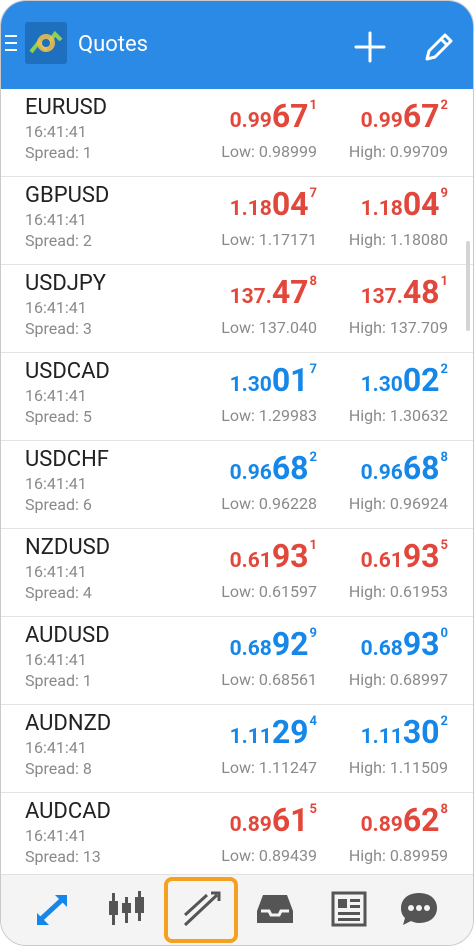 The width and height of the screenshot is (474, 946). Describe the element at coordinates (468, 286) in the screenshot. I see `scrollbar` at that location.